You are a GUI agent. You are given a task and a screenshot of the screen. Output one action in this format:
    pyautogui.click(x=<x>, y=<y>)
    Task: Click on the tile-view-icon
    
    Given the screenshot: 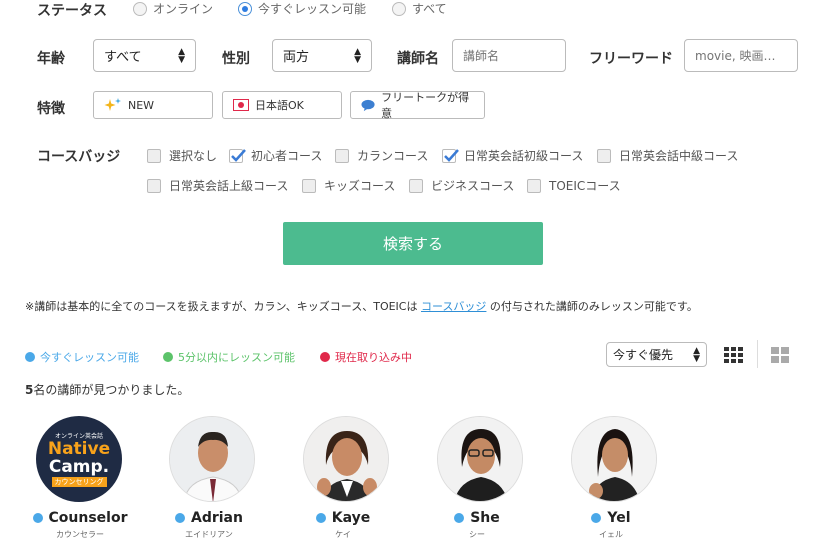 What is the action you would take?
    pyautogui.click(x=780, y=355)
    